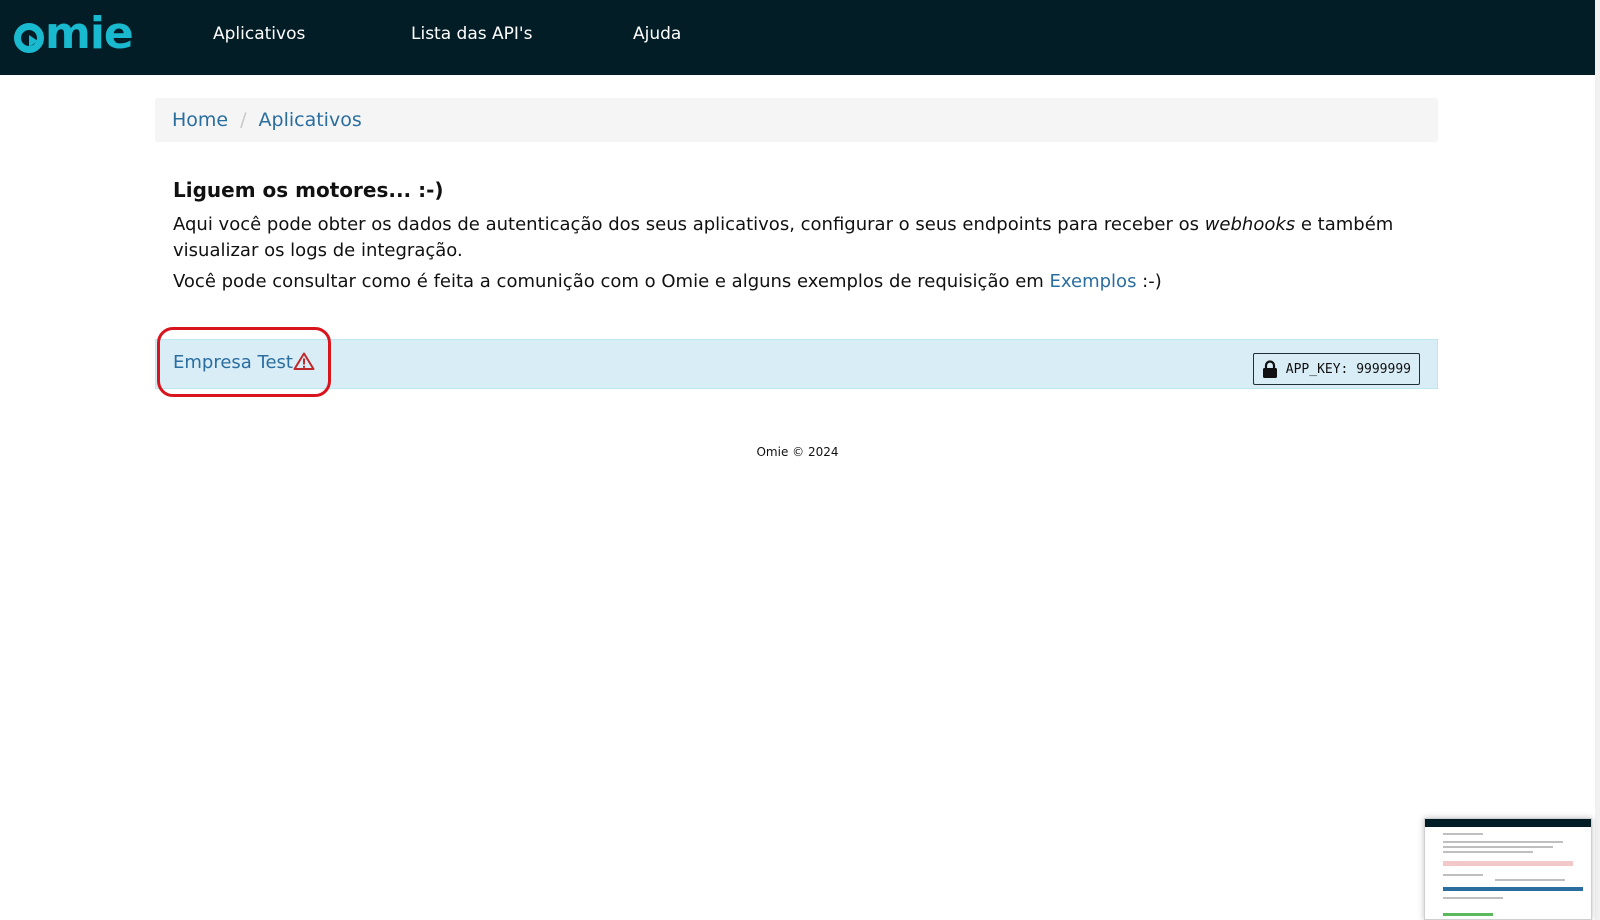  What do you see at coordinates (29, 38) in the screenshot?
I see `logo-play-icon` at bounding box center [29, 38].